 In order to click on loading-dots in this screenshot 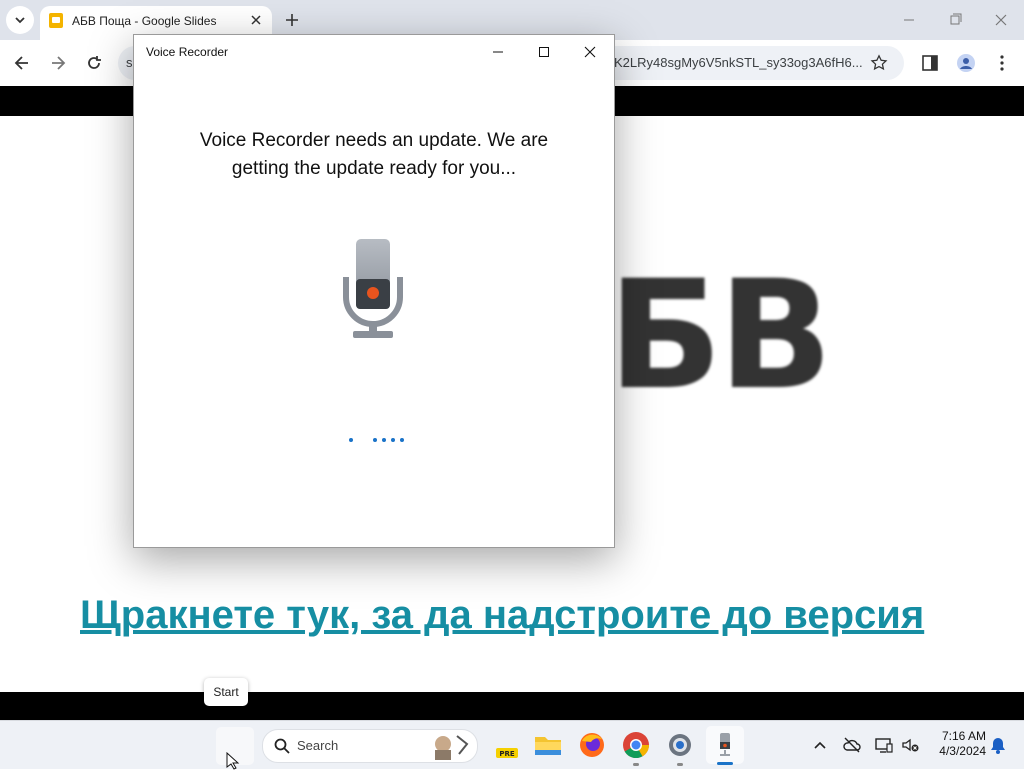, I will do `click(376, 440)`.